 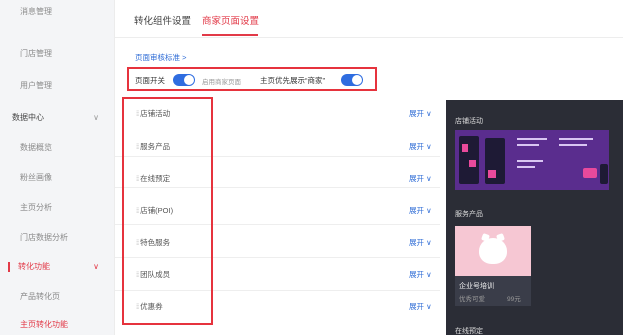 I want to click on product-card-title: 企业号培训, so click(x=476, y=286).